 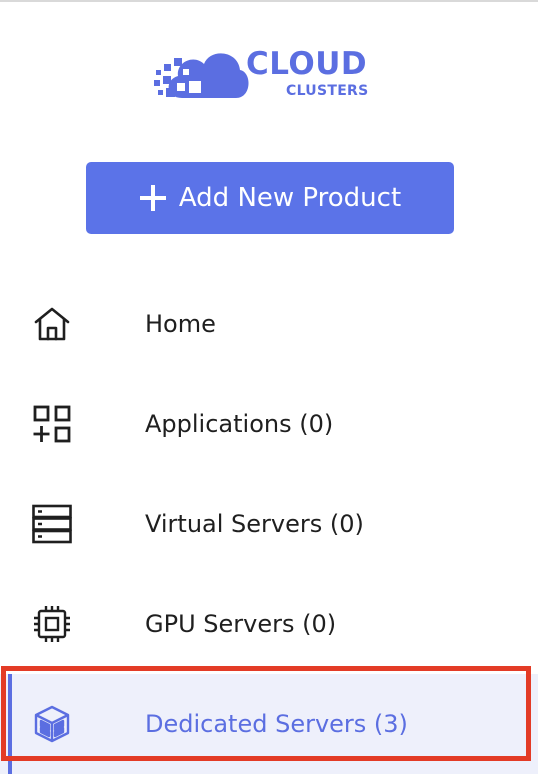 What do you see at coordinates (239, 424) in the screenshot?
I see `sidebar-item-label: Applications (0)` at bounding box center [239, 424].